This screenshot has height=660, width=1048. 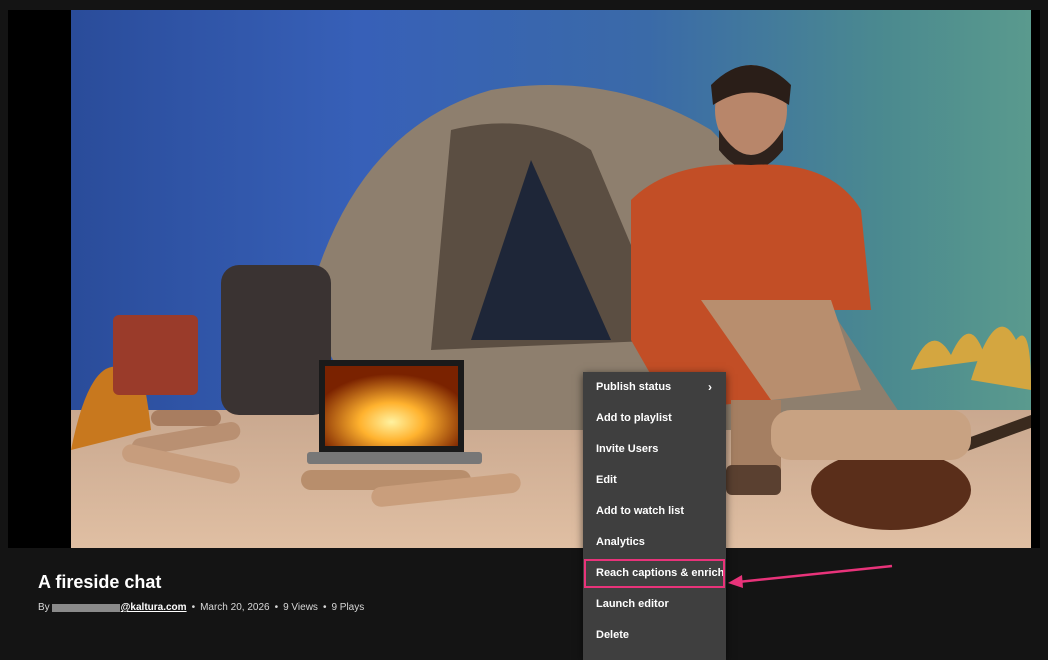 What do you see at coordinates (634, 418) in the screenshot?
I see `menu-item-label: Add to playlist` at bounding box center [634, 418].